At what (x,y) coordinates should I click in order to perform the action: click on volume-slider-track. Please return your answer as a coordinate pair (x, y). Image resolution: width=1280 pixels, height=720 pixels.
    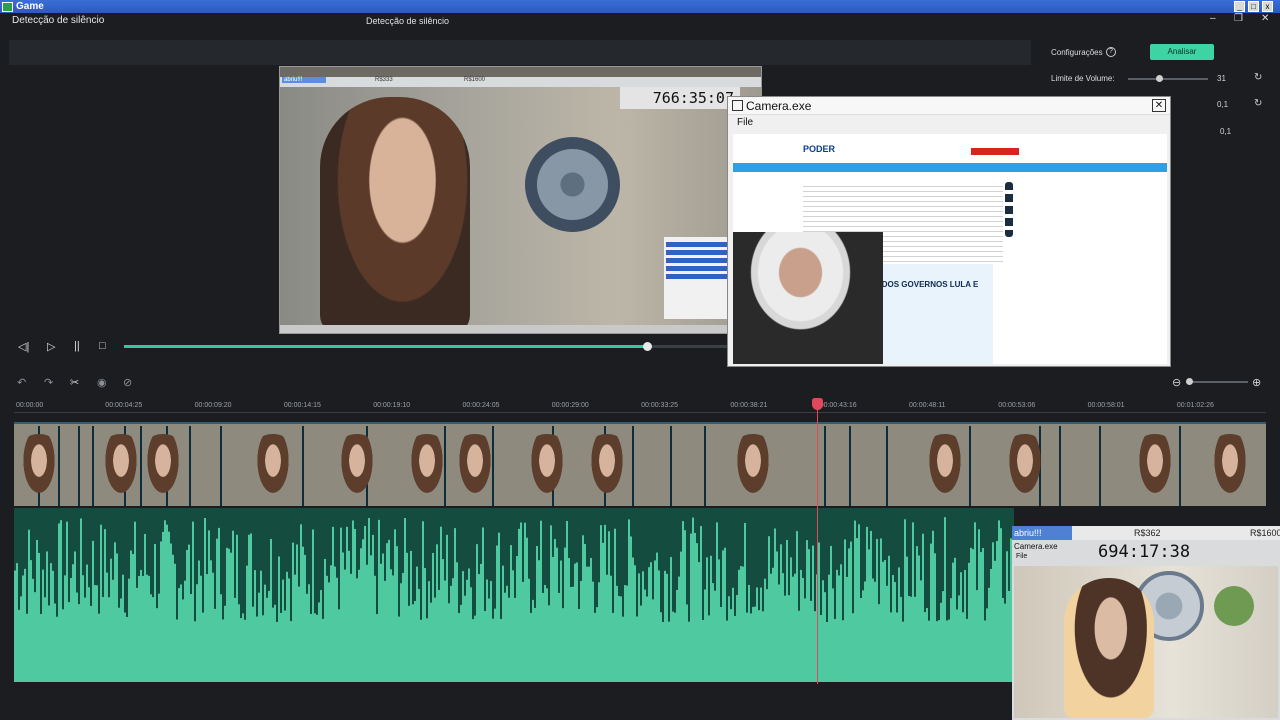
    Looking at the image, I should click on (1168, 79).